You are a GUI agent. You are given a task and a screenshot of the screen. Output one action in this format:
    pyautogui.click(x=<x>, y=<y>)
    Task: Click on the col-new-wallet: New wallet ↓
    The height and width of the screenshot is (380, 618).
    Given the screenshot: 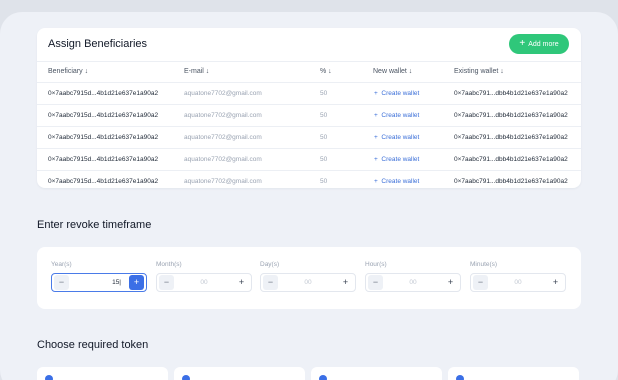 What is the action you would take?
    pyautogui.click(x=392, y=71)
    